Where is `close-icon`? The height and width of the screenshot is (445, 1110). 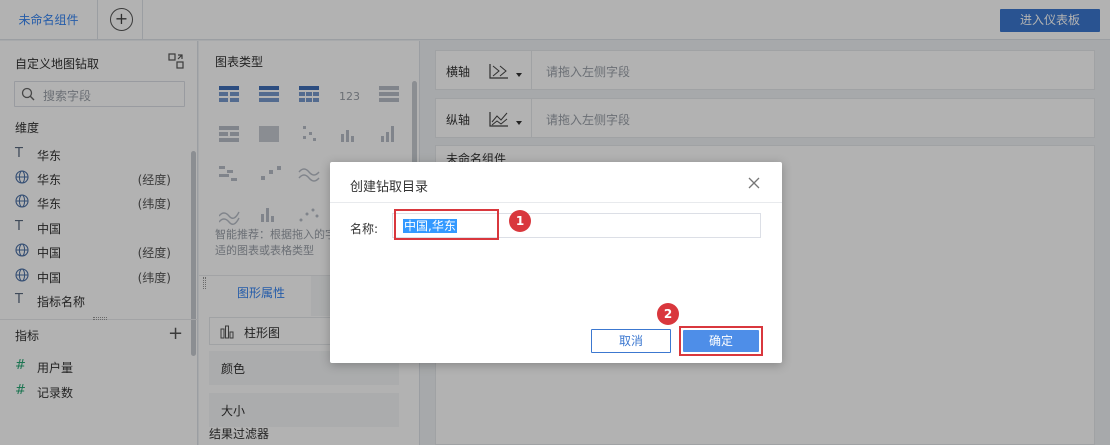 close-icon is located at coordinates (754, 183).